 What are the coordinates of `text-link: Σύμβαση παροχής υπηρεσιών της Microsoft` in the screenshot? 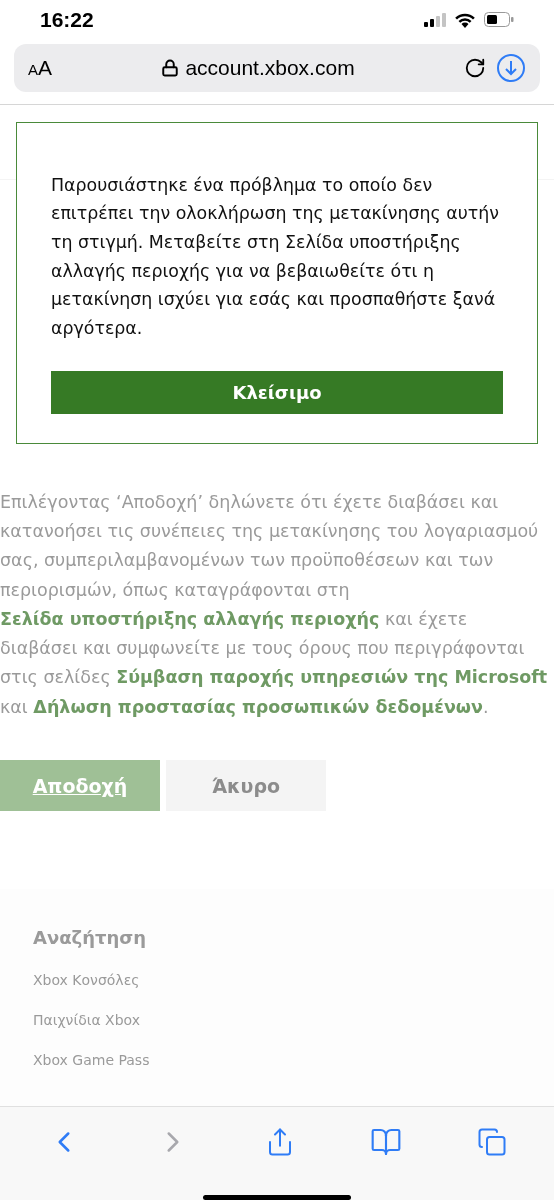 It's located at (332, 677).